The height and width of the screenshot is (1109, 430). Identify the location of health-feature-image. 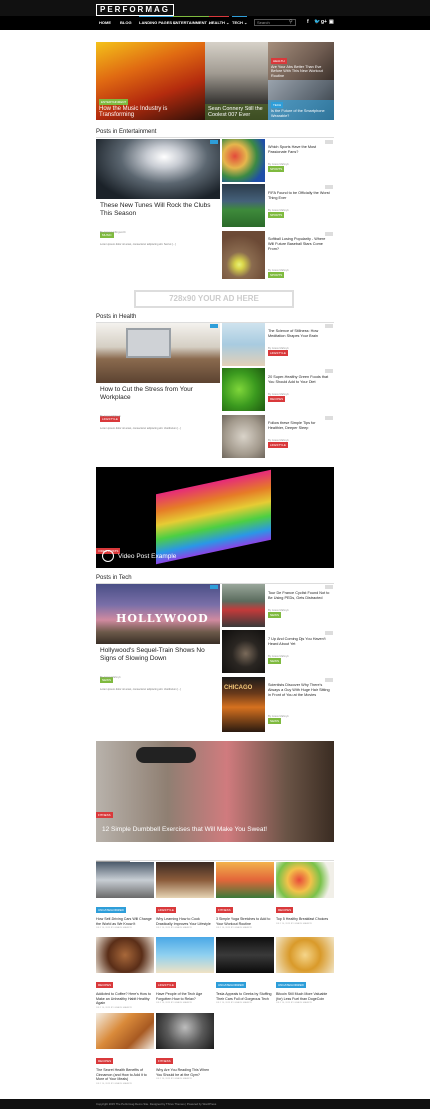
(158, 353).